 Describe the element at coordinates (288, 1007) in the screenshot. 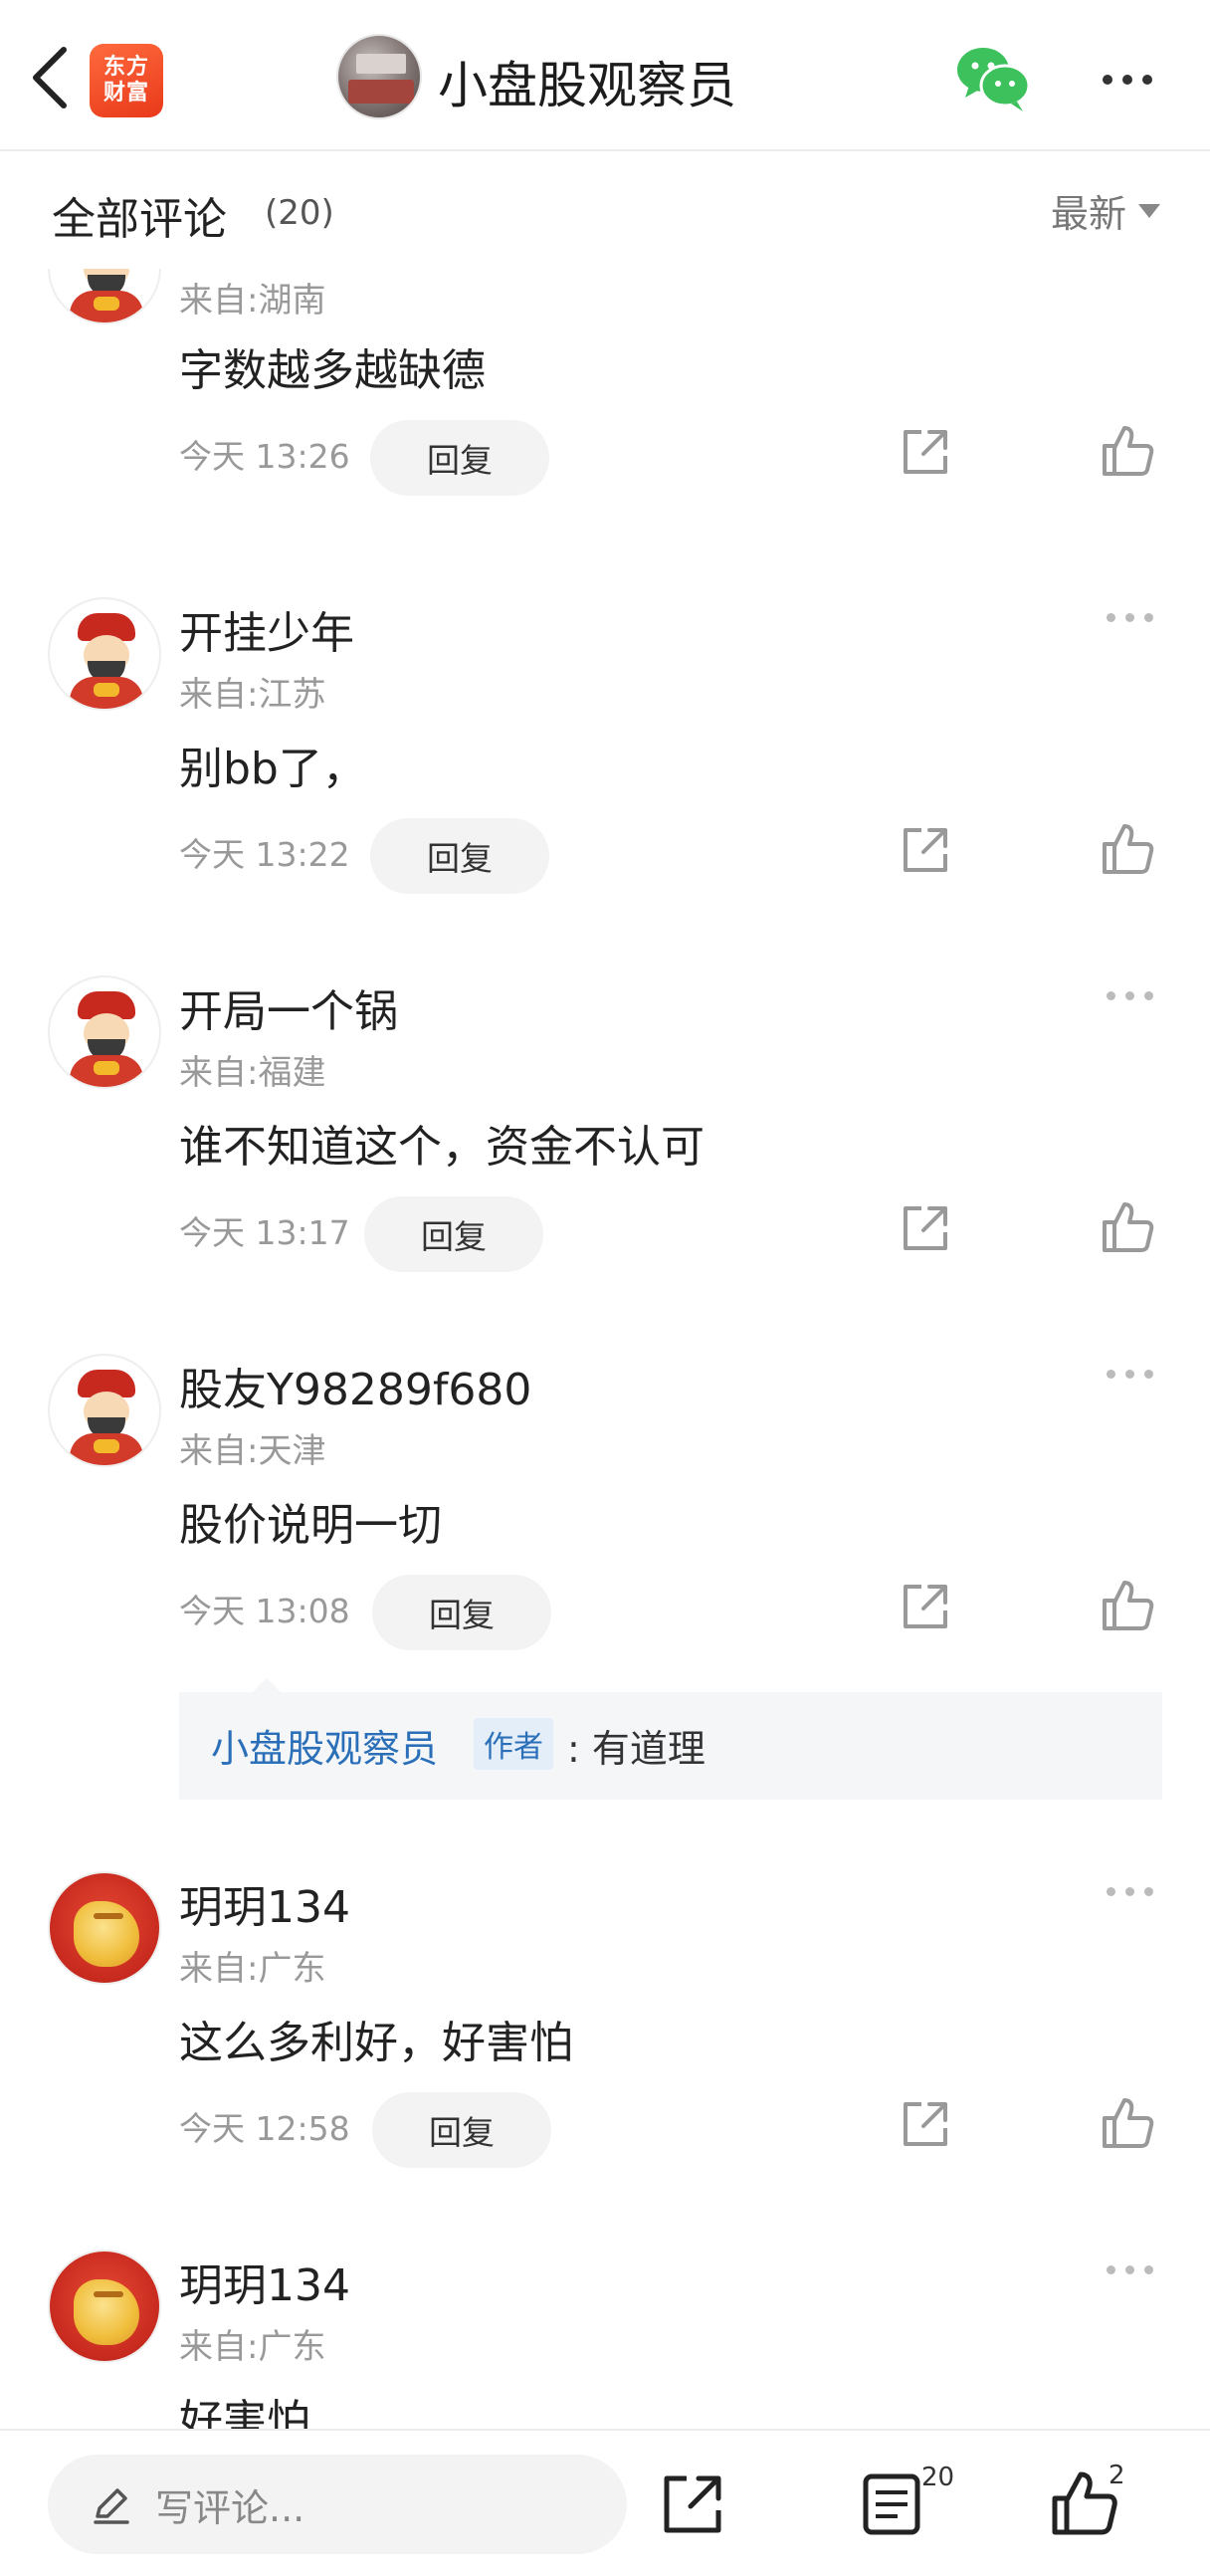

I see `comment-username: 开局一个锅` at that location.